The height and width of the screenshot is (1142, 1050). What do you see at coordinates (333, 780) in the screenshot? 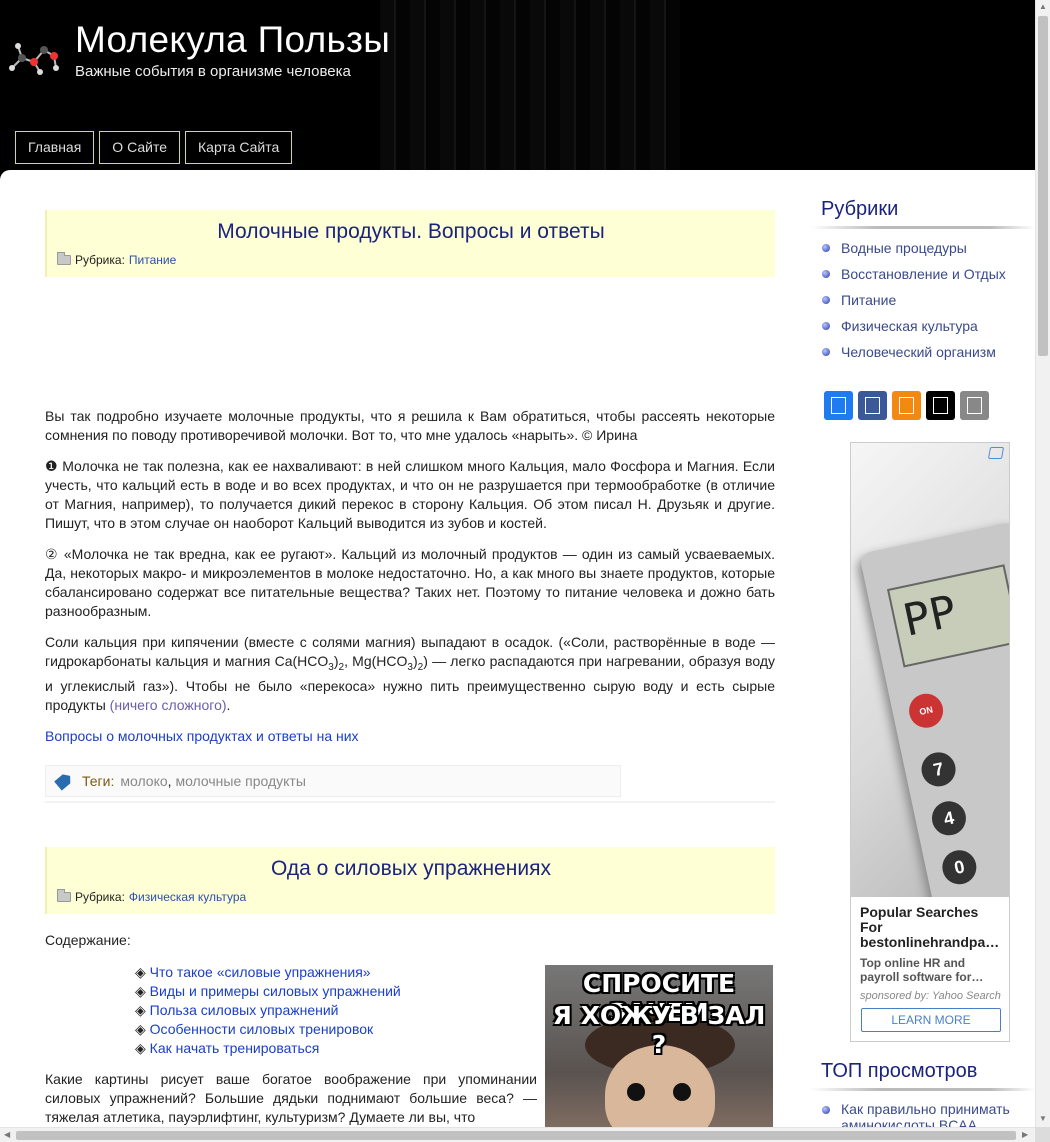
I see `tags-box: Теги: молоко, молочные продукты` at bounding box center [333, 780].